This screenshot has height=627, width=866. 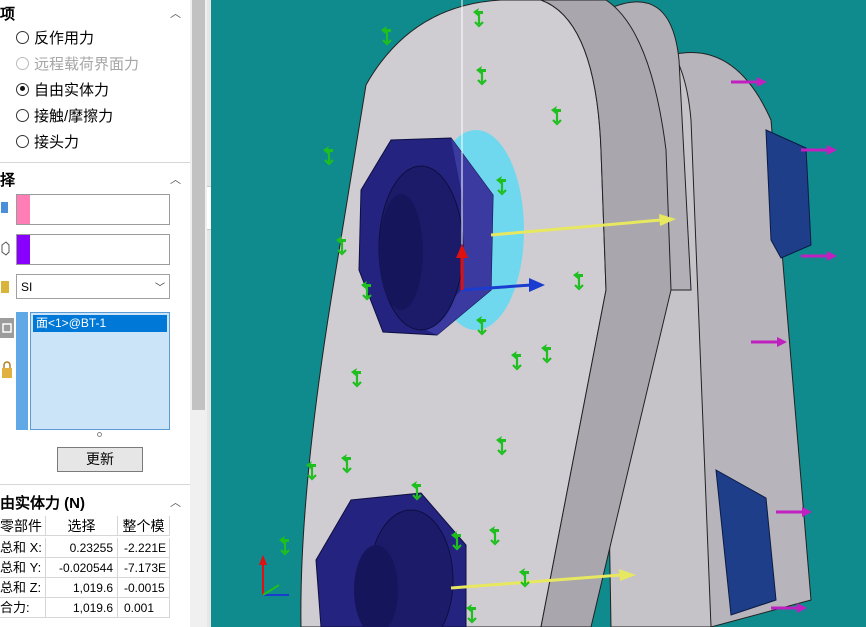 I want to click on radio-contact-friction-force: 接触/摩擦力, so click(x=64, y=115).